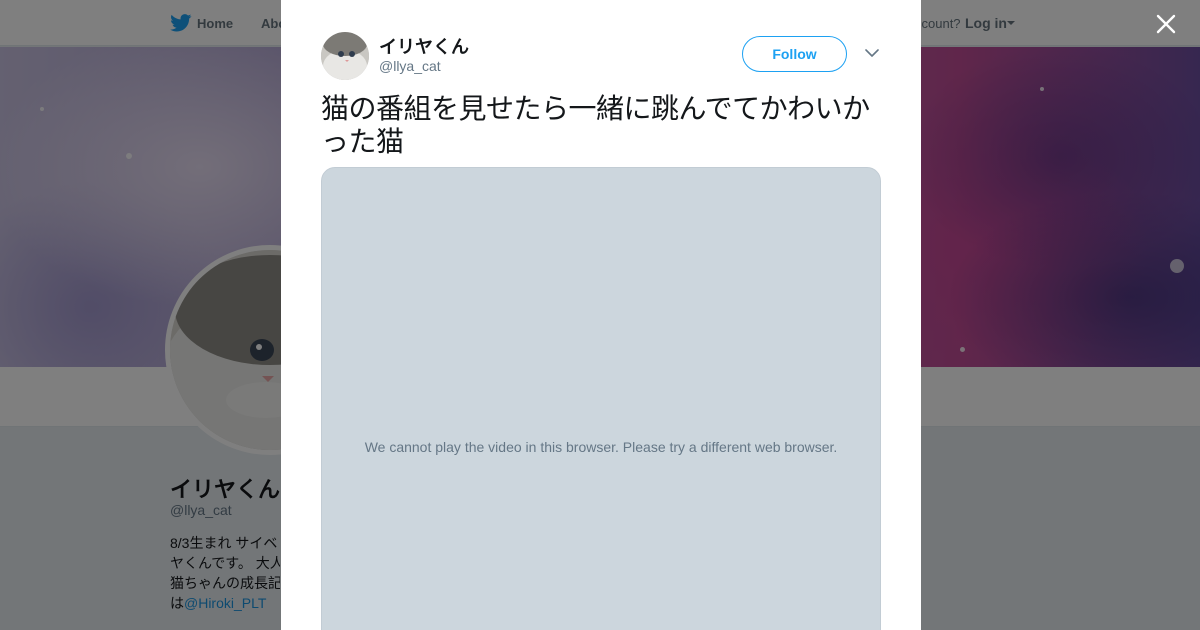 This screenshot has width=1200, height=630. What do you see at coordinates (794, 54) in the screenshot?
I see `follow-button: Follow` at bounding box center [794, 54].